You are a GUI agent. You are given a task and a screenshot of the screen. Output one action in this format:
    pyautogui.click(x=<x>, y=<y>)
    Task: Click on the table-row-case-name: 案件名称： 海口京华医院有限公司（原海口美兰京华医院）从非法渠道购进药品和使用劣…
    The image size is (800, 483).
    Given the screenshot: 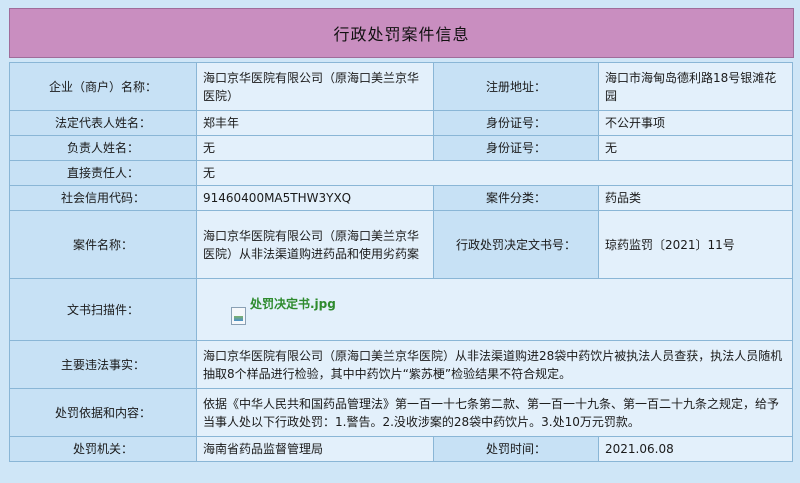 What is the action you would take?
    pyautogui.click(x=401, y=244)
    